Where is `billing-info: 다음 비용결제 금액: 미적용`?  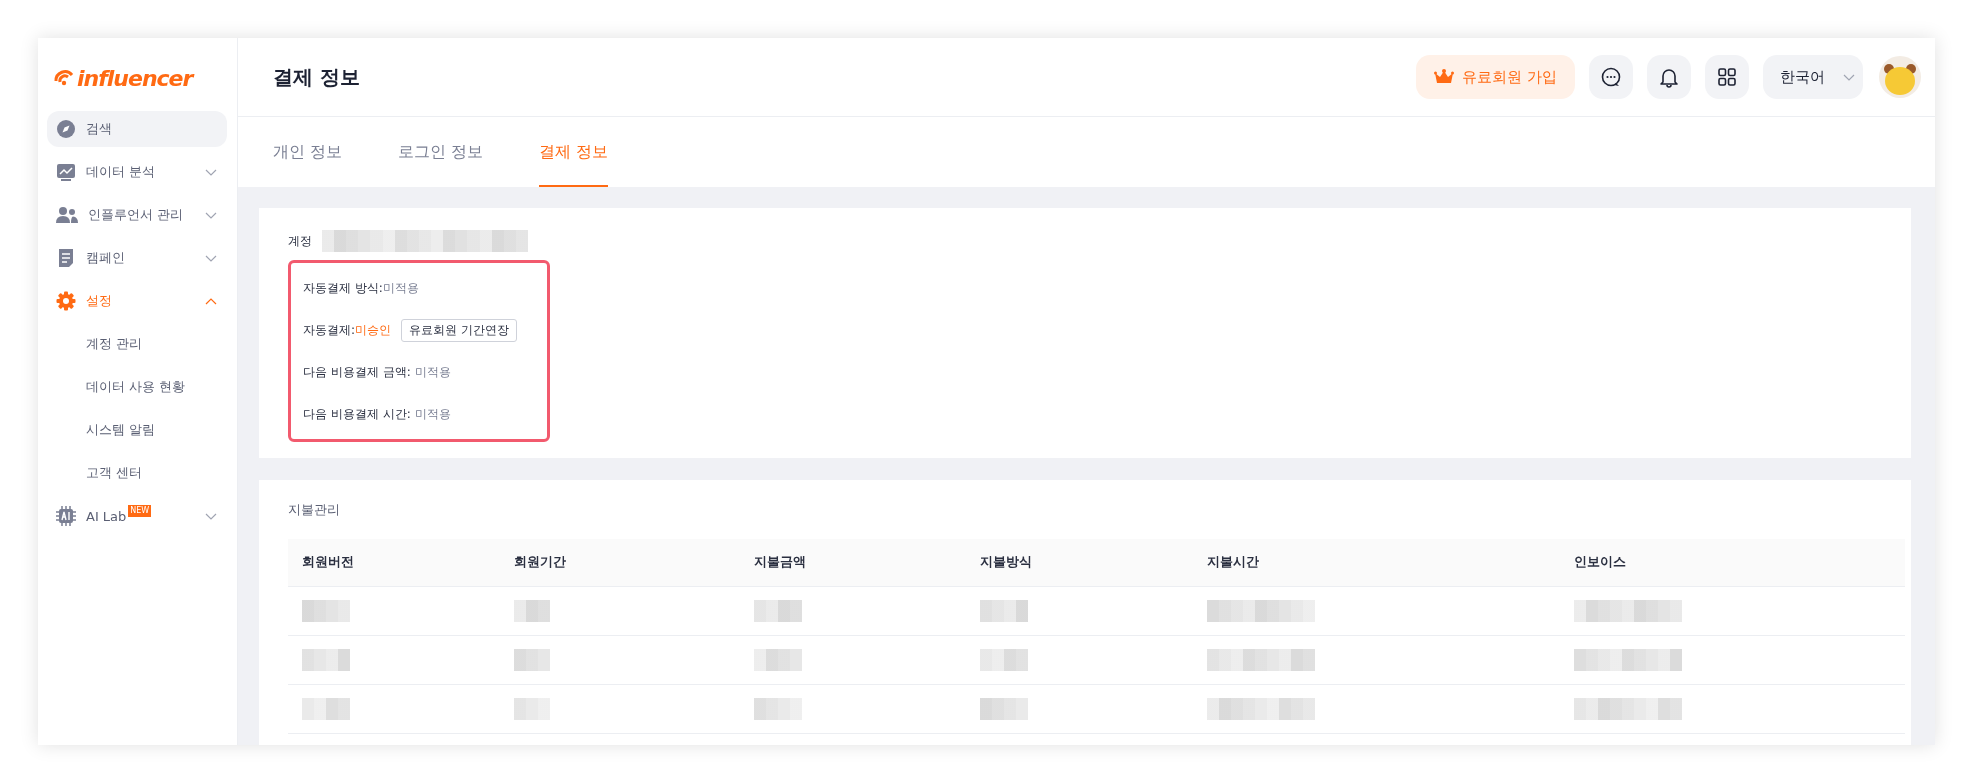
billing-info: 다음 비용결제 금액: 미적용 is located at coordinates (377, 372).